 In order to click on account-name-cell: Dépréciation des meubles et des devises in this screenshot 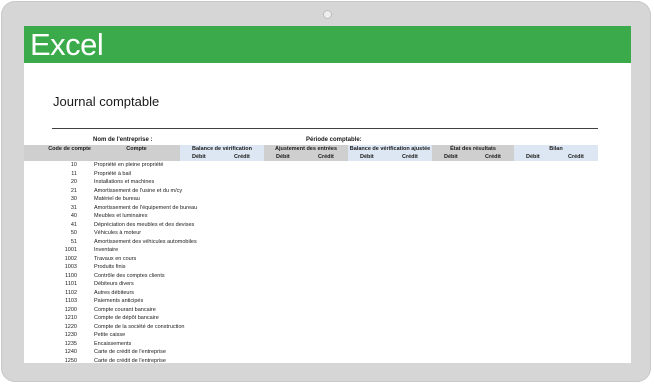, I will do `click(144, 225)`.